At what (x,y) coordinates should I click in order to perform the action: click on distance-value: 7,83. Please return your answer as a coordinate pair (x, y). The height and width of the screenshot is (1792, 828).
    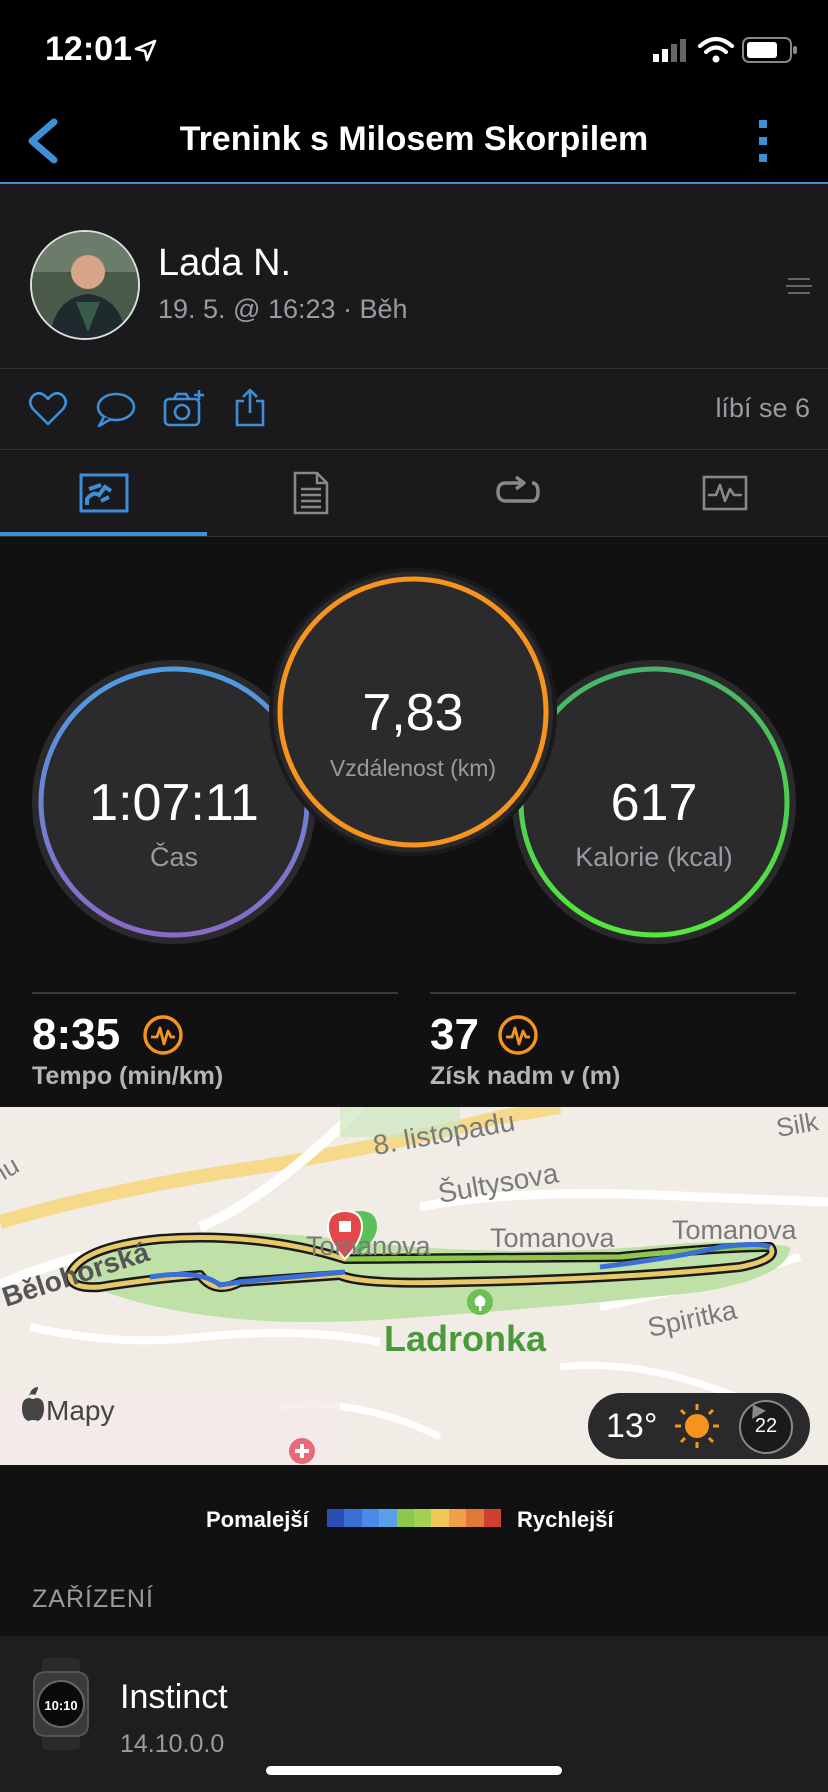
    Looking at the image, I should click on (412, 713).